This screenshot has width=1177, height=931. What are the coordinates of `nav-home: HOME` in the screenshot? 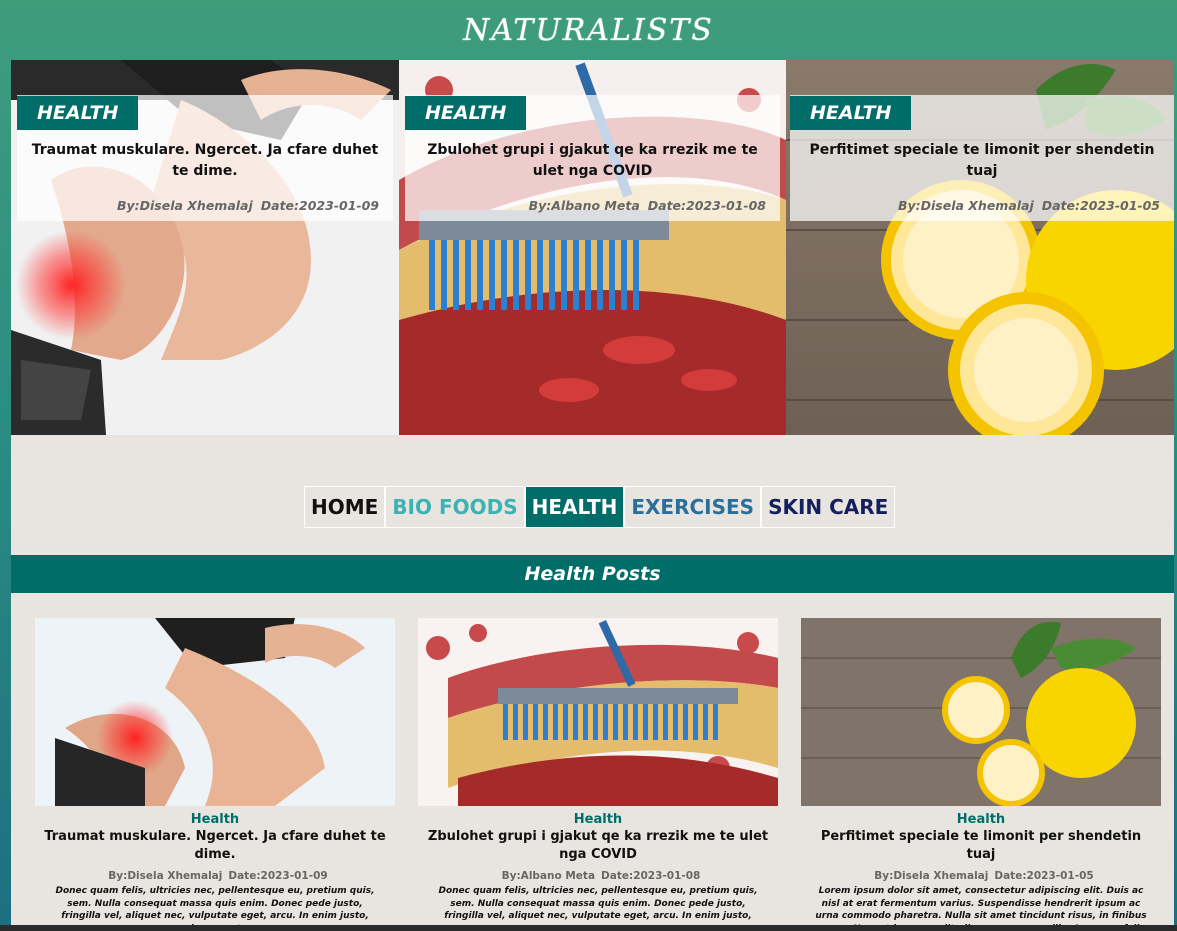 It's located at (345, 507).